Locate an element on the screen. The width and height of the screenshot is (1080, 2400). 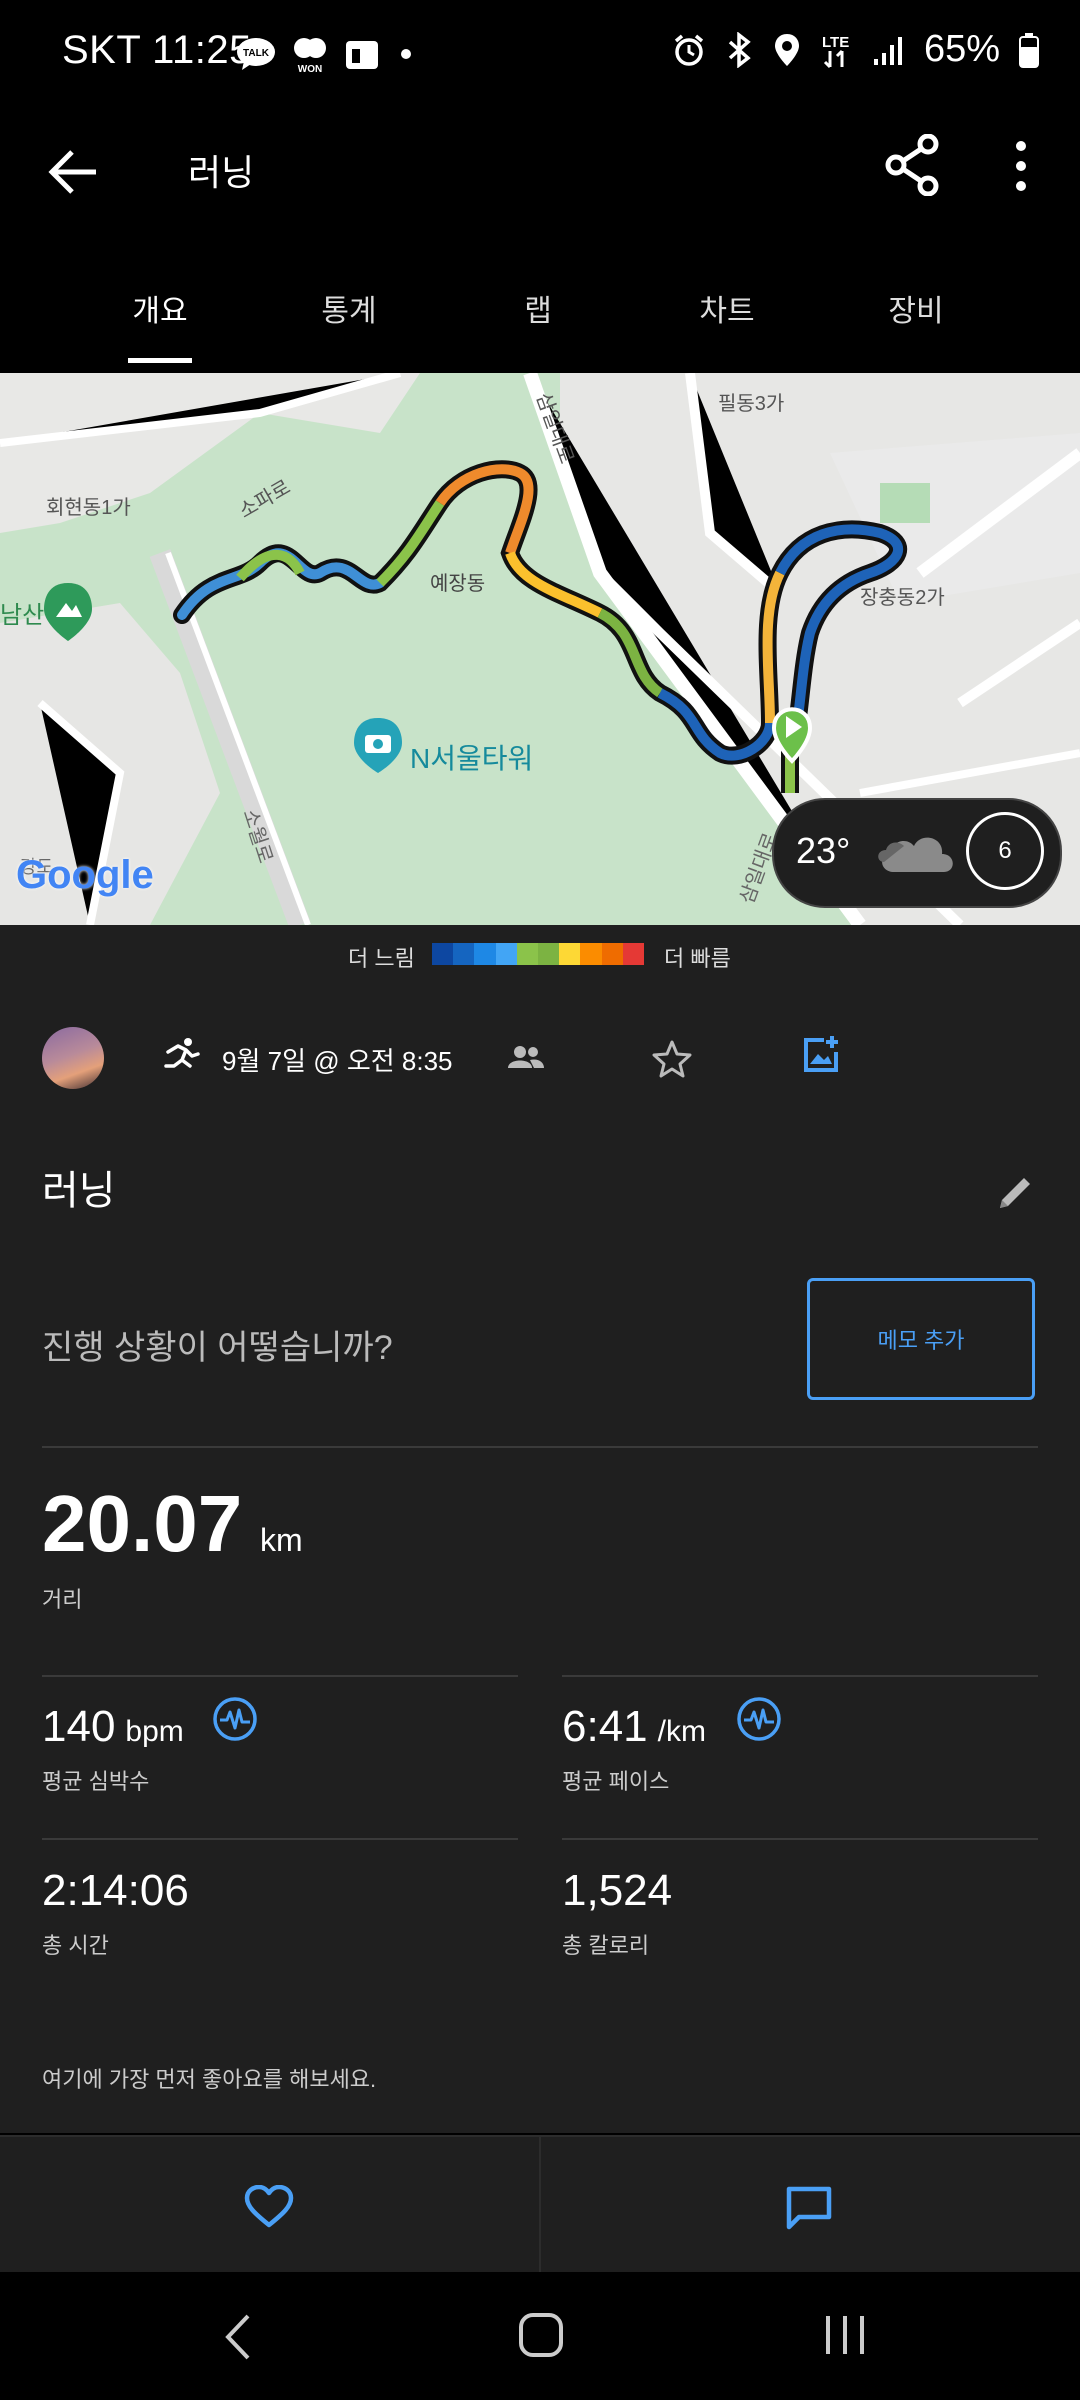
cloud-icon is located at coordinates (915, 854).